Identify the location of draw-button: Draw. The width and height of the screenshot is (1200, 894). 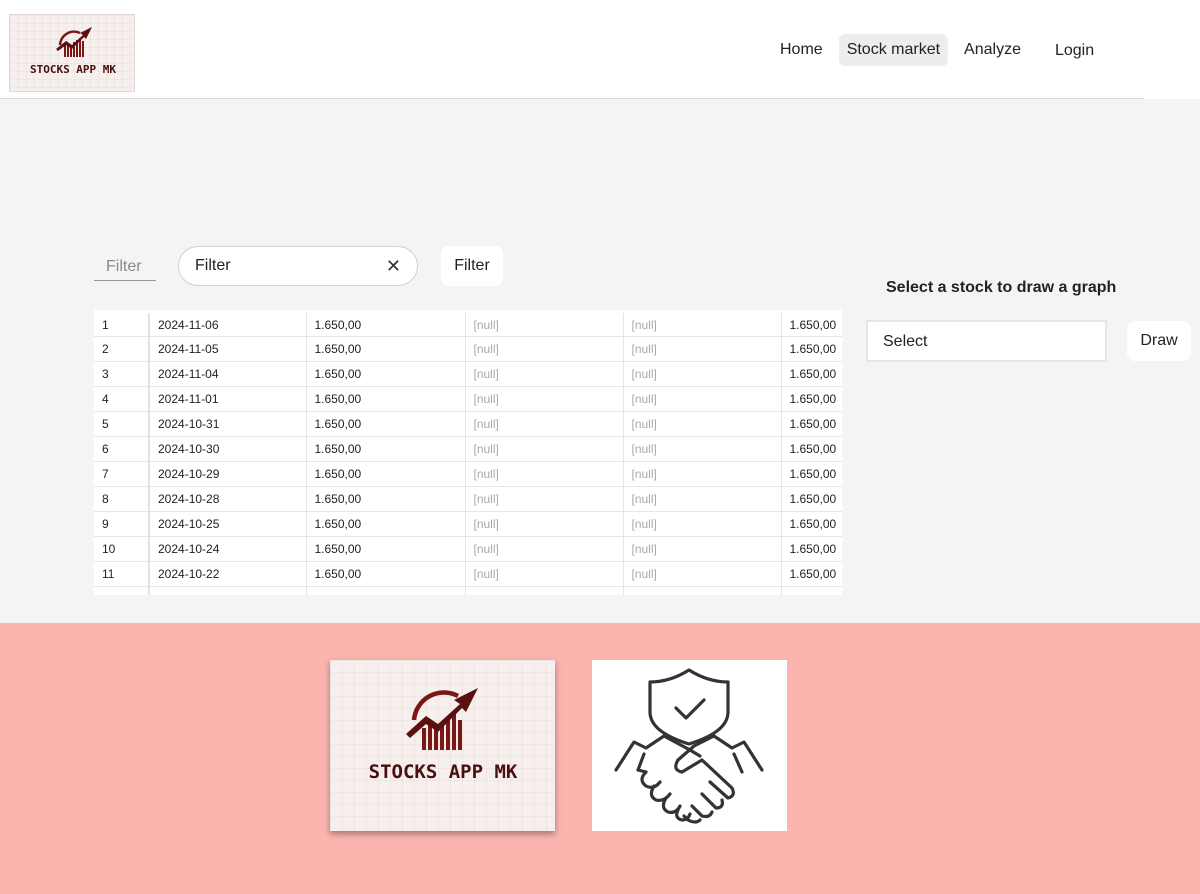
(1159, 341).